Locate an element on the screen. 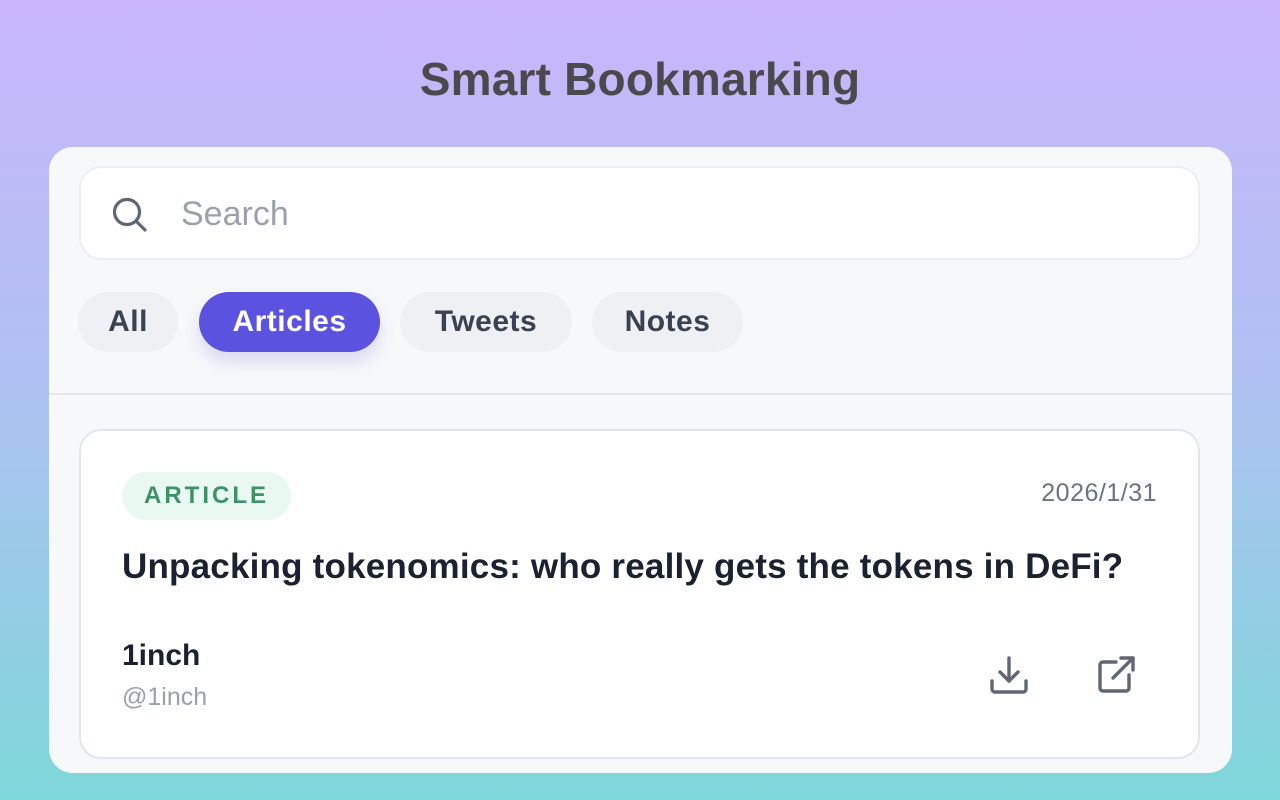 This screenshot has width=1280, height=800. search-input is located at coordinates (671, 214).